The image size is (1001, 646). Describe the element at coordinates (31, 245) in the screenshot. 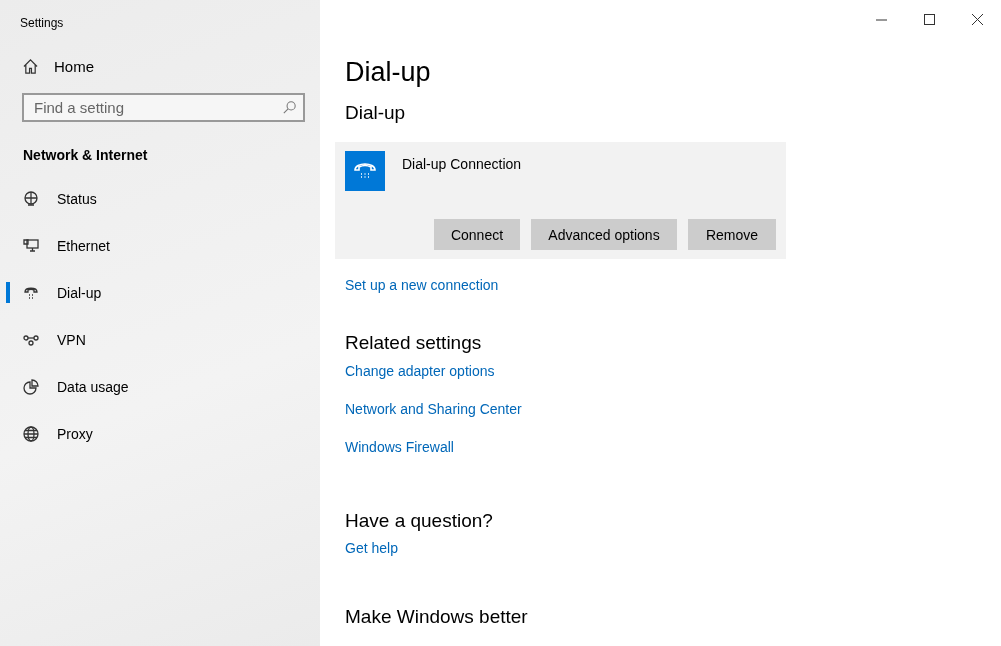

I see `monitor-icon` at that location.